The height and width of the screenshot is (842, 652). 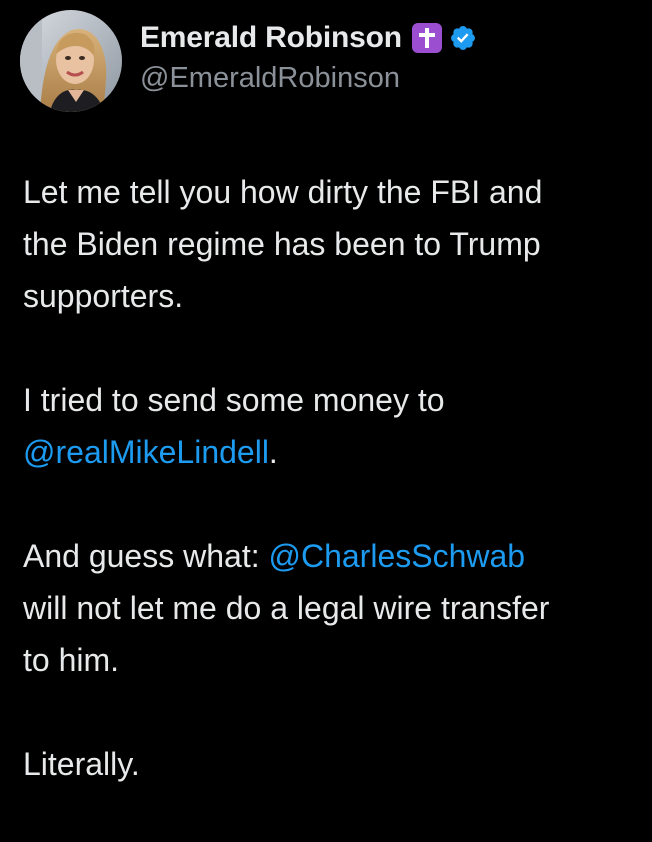 What do you see at coordinates (282, 244) in the screenshot?
I see `tweet-line: the Biden regime has been to Trump` at bounding box center [282, 244].